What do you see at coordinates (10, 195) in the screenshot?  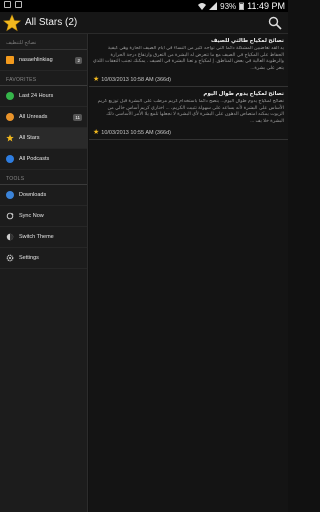 I see `download-icon` at bounding box center [10, 195].